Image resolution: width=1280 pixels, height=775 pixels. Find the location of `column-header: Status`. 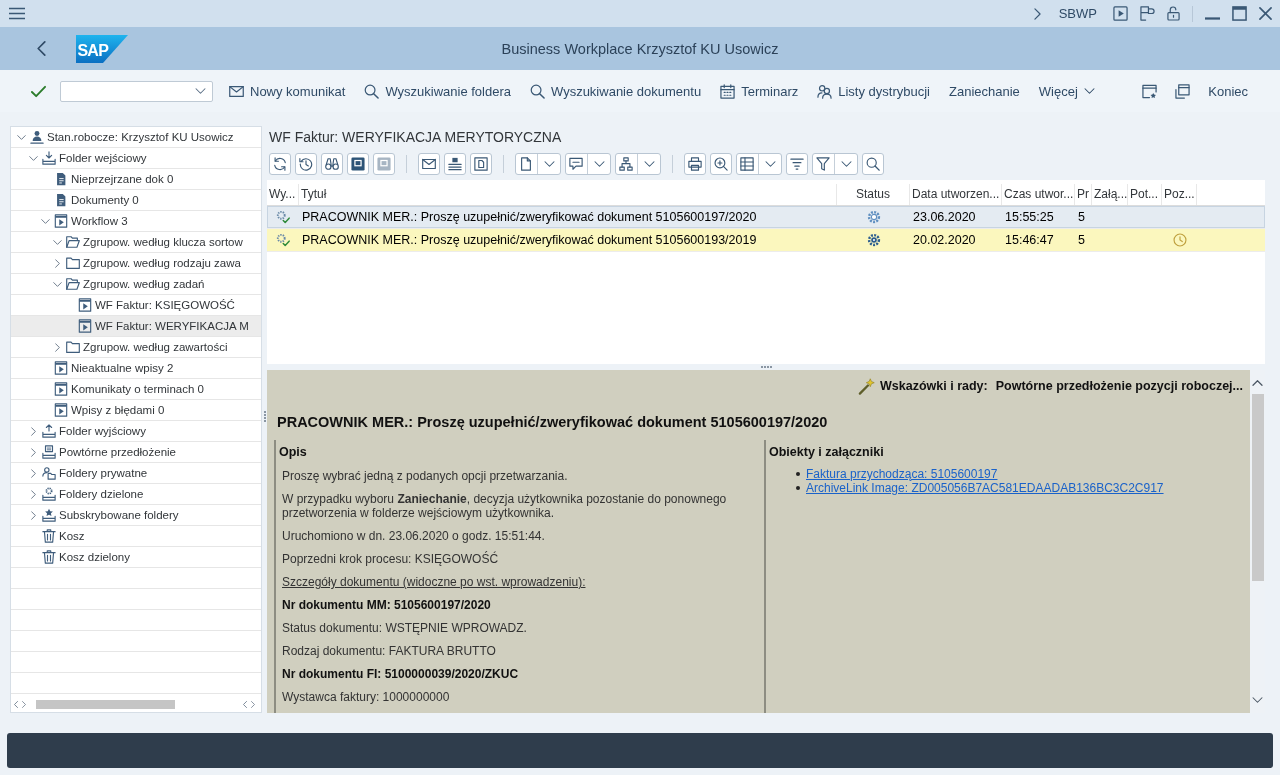

column-header: Status is located at coordinates (873, 194).